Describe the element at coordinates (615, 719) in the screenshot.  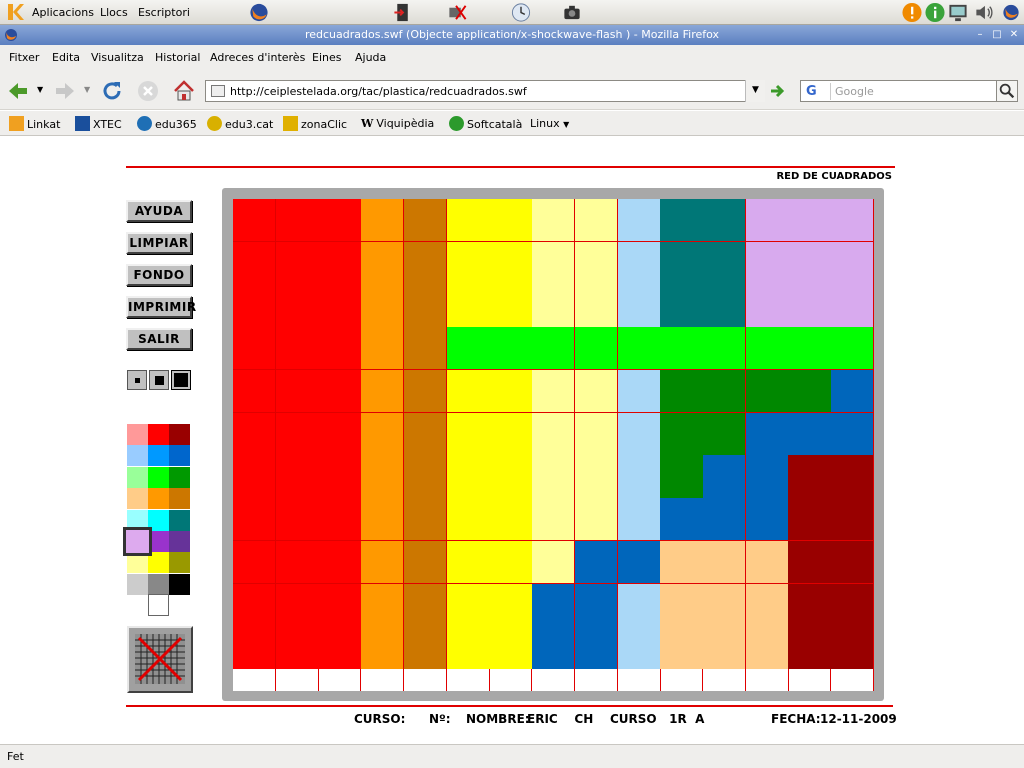
I see `name-field: ERIC CH CURSO 1R A` at that location.